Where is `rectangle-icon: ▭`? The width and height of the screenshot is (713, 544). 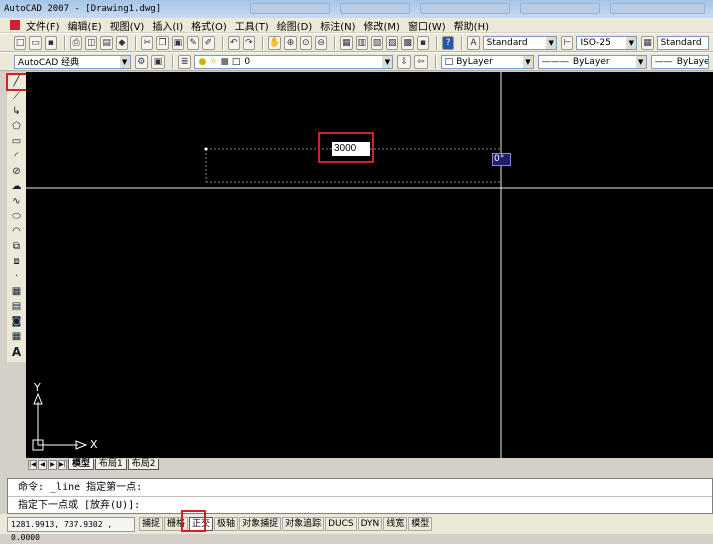
rectangle-icon: ▭ is located at coordinates (16, 141).